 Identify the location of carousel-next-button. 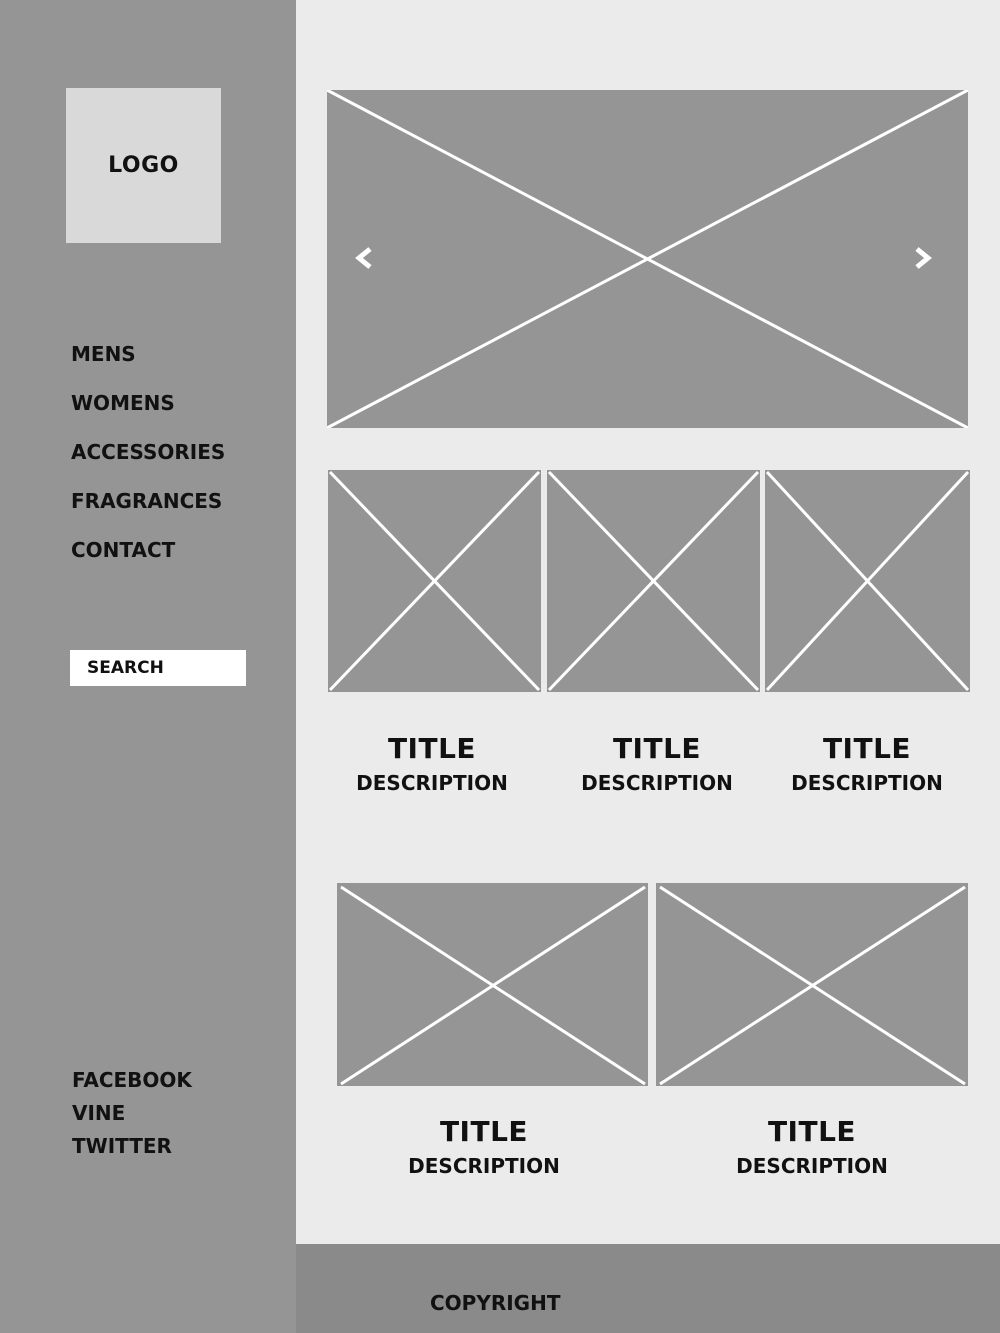
(923, 258).